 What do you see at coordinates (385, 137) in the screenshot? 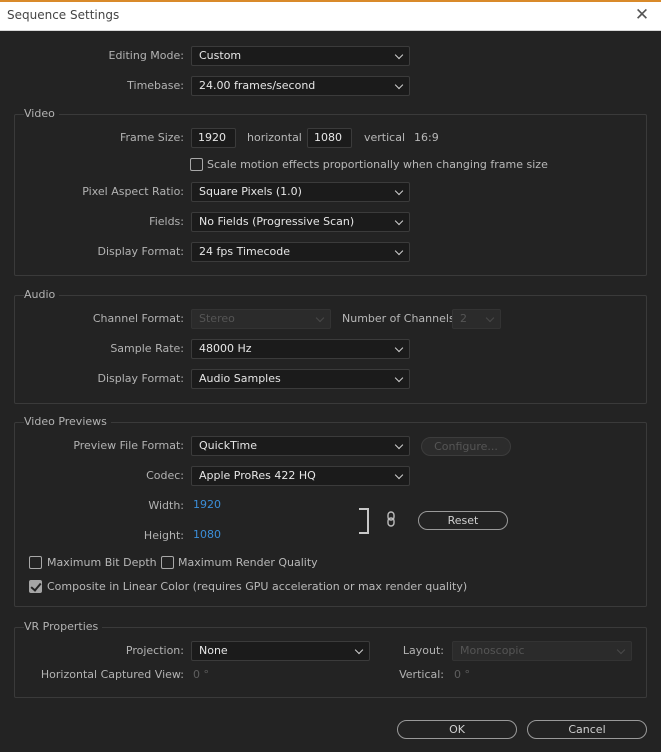
I see `vertical-label: vertical` at bounding box center [385, 137].